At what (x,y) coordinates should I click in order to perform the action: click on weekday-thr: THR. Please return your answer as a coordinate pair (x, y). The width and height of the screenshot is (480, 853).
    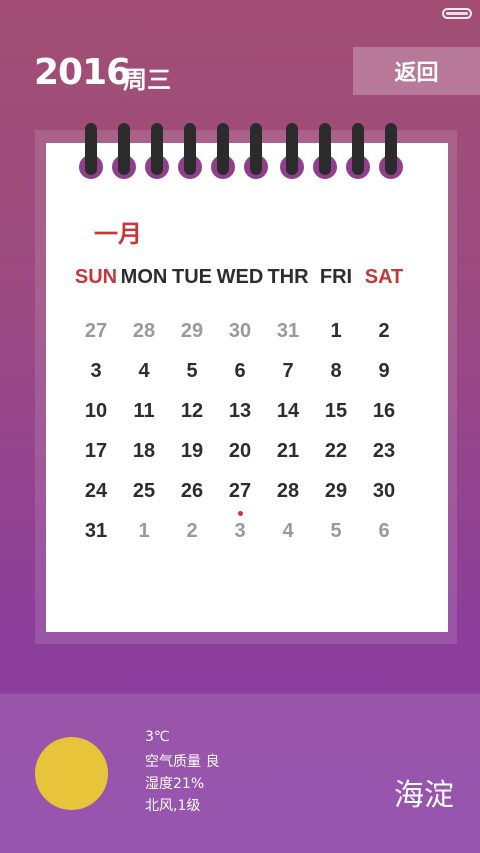
    Looking at the image, I should click on (288, 277).